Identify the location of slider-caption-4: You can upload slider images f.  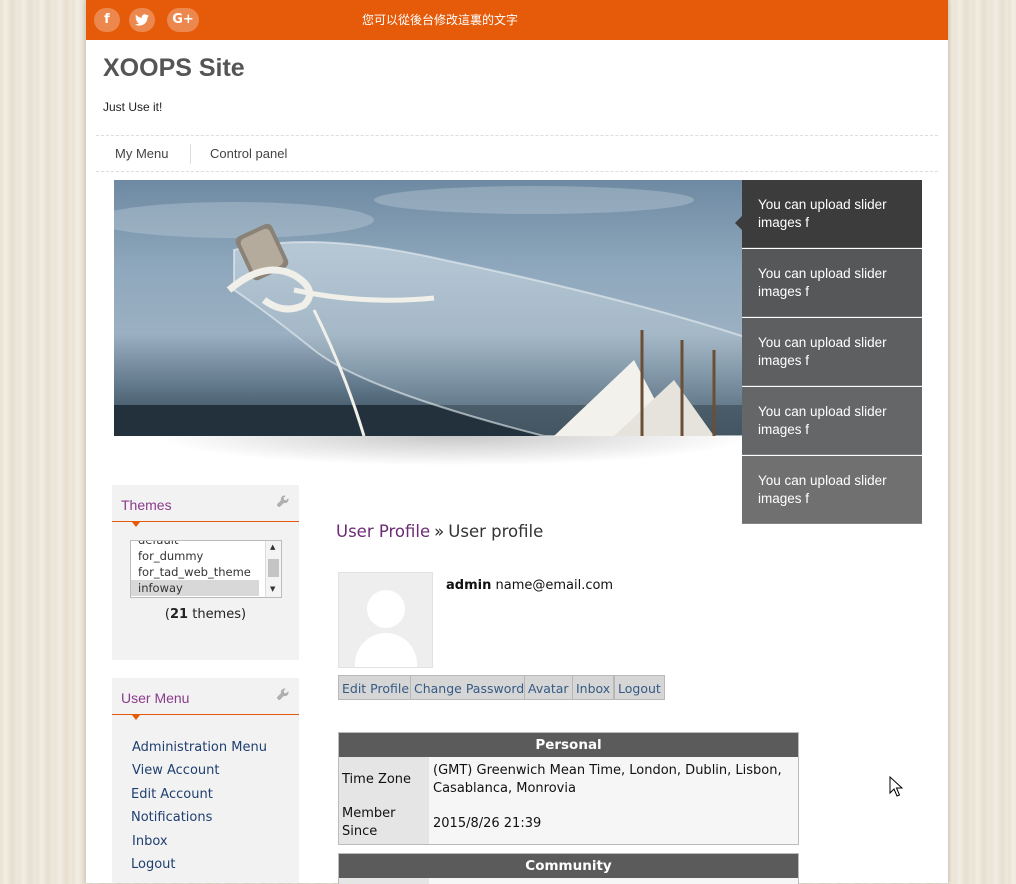
(832, 421).